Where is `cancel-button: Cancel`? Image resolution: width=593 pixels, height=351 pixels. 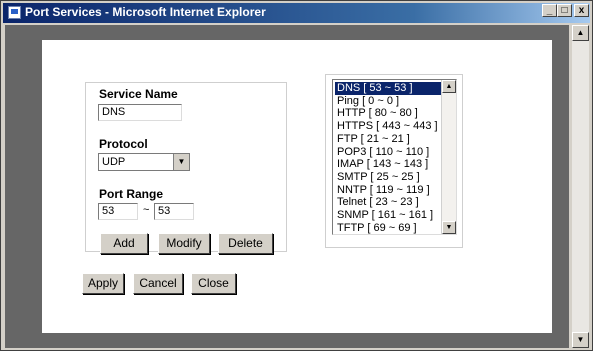 cancel-button: Cancel is located at coordinates (158, 283).